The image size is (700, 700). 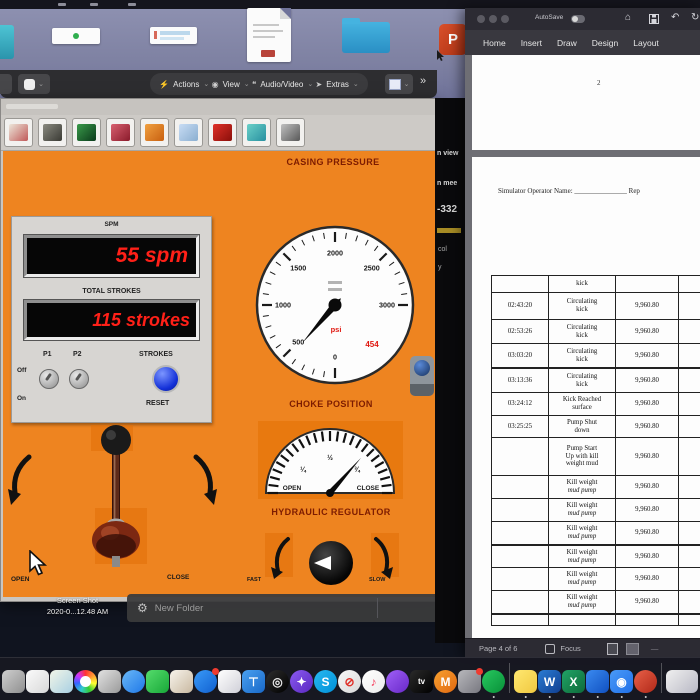 What do you see at coordinates (319, 84) in the screenshot?
I see `cursor-icon: ➤` at bounding box center [319, 84].